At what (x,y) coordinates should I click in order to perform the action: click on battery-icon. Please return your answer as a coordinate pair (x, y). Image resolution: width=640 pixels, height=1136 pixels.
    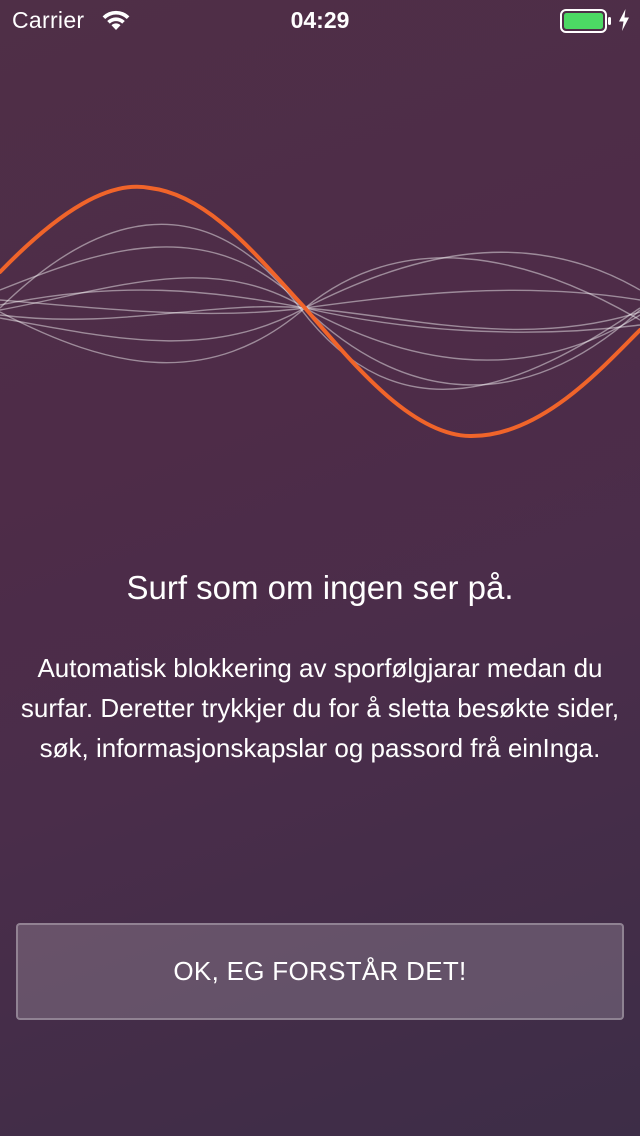
    Looking at the image, I should click on (585, 21).